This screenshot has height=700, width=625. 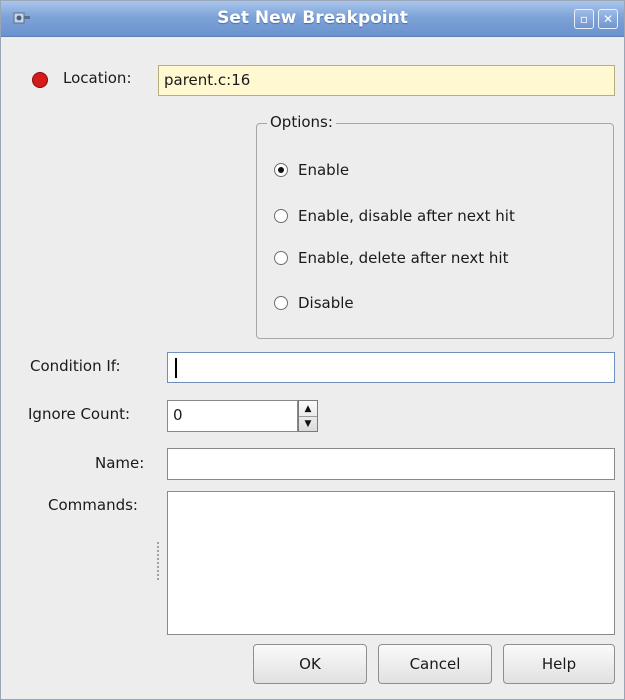 What do you see at coordinates (435, 664) in the screenshot?
I see `cancel-button: Cancel` at bounding box center [435, 664].